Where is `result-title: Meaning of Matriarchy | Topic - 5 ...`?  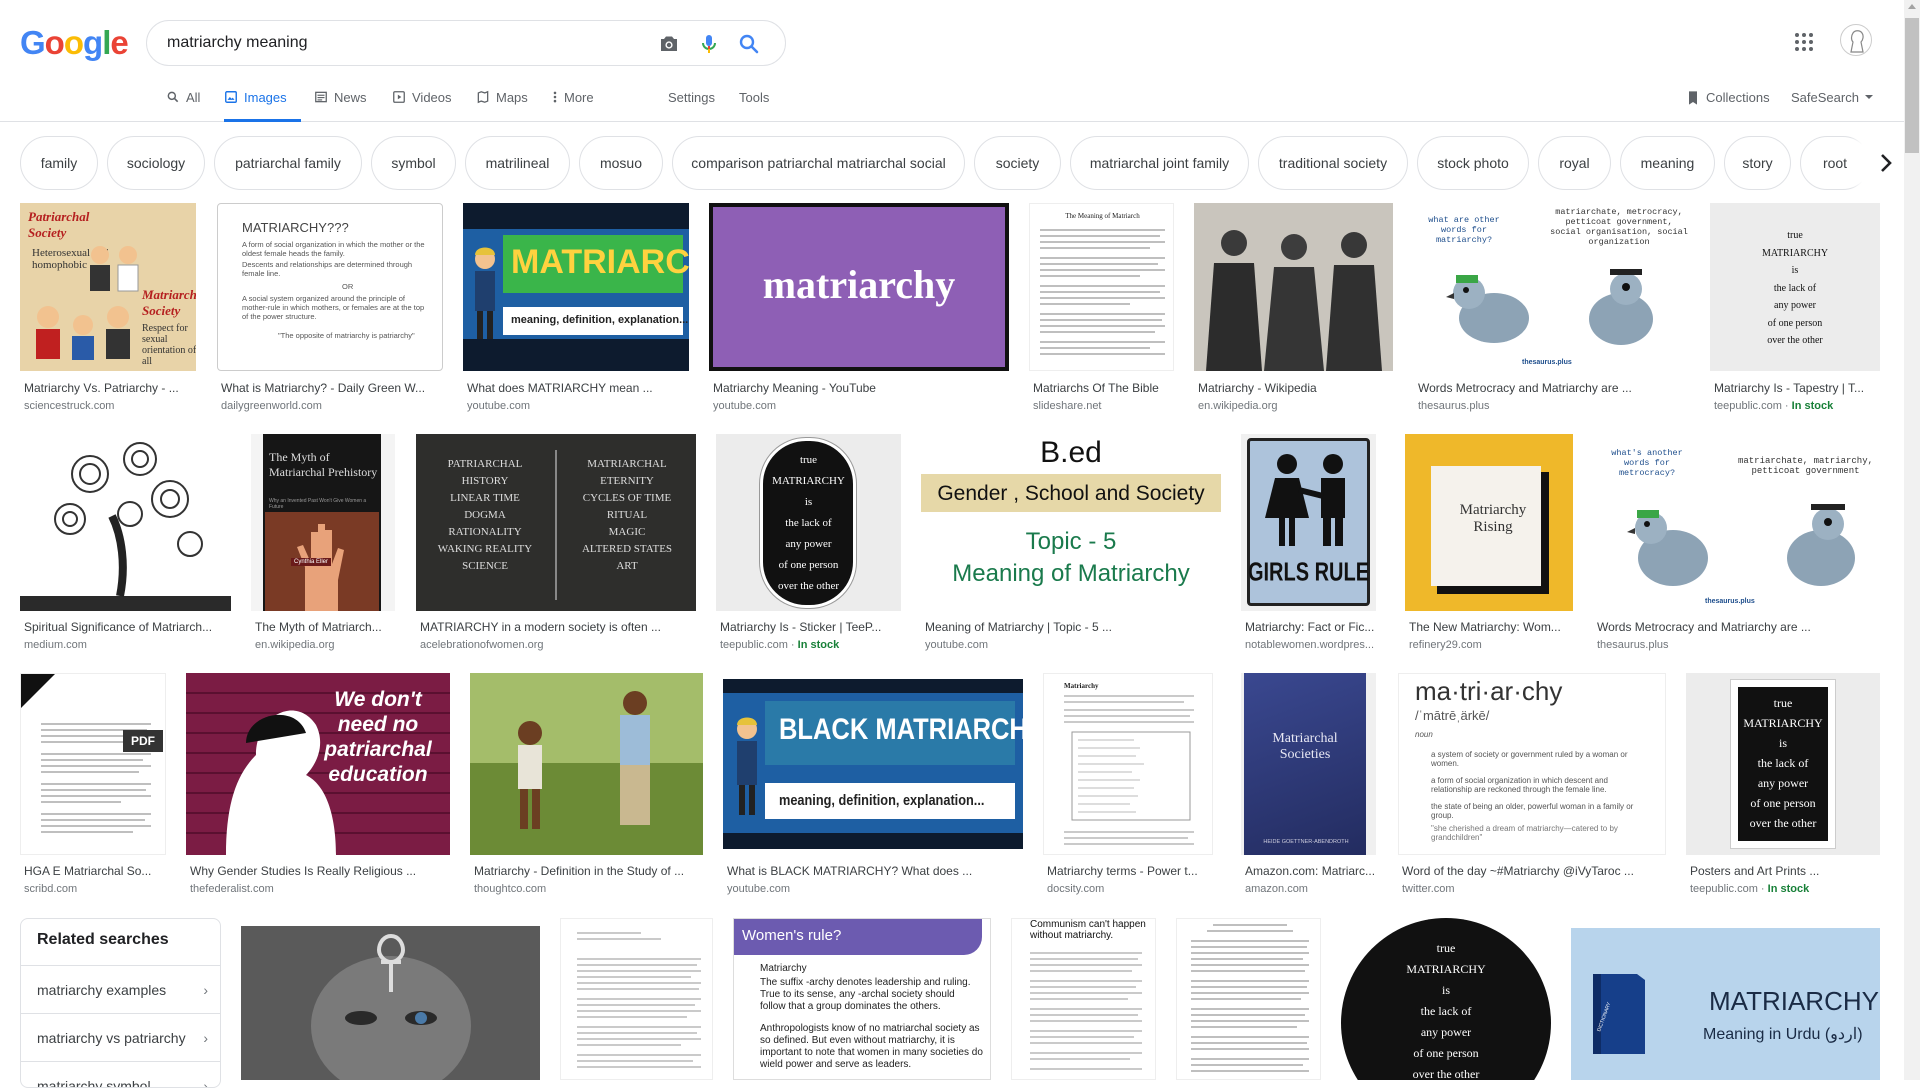
result-title: Meaning of Matriarchy | Topic - 5 ... is located at coordinates (1018, 627).